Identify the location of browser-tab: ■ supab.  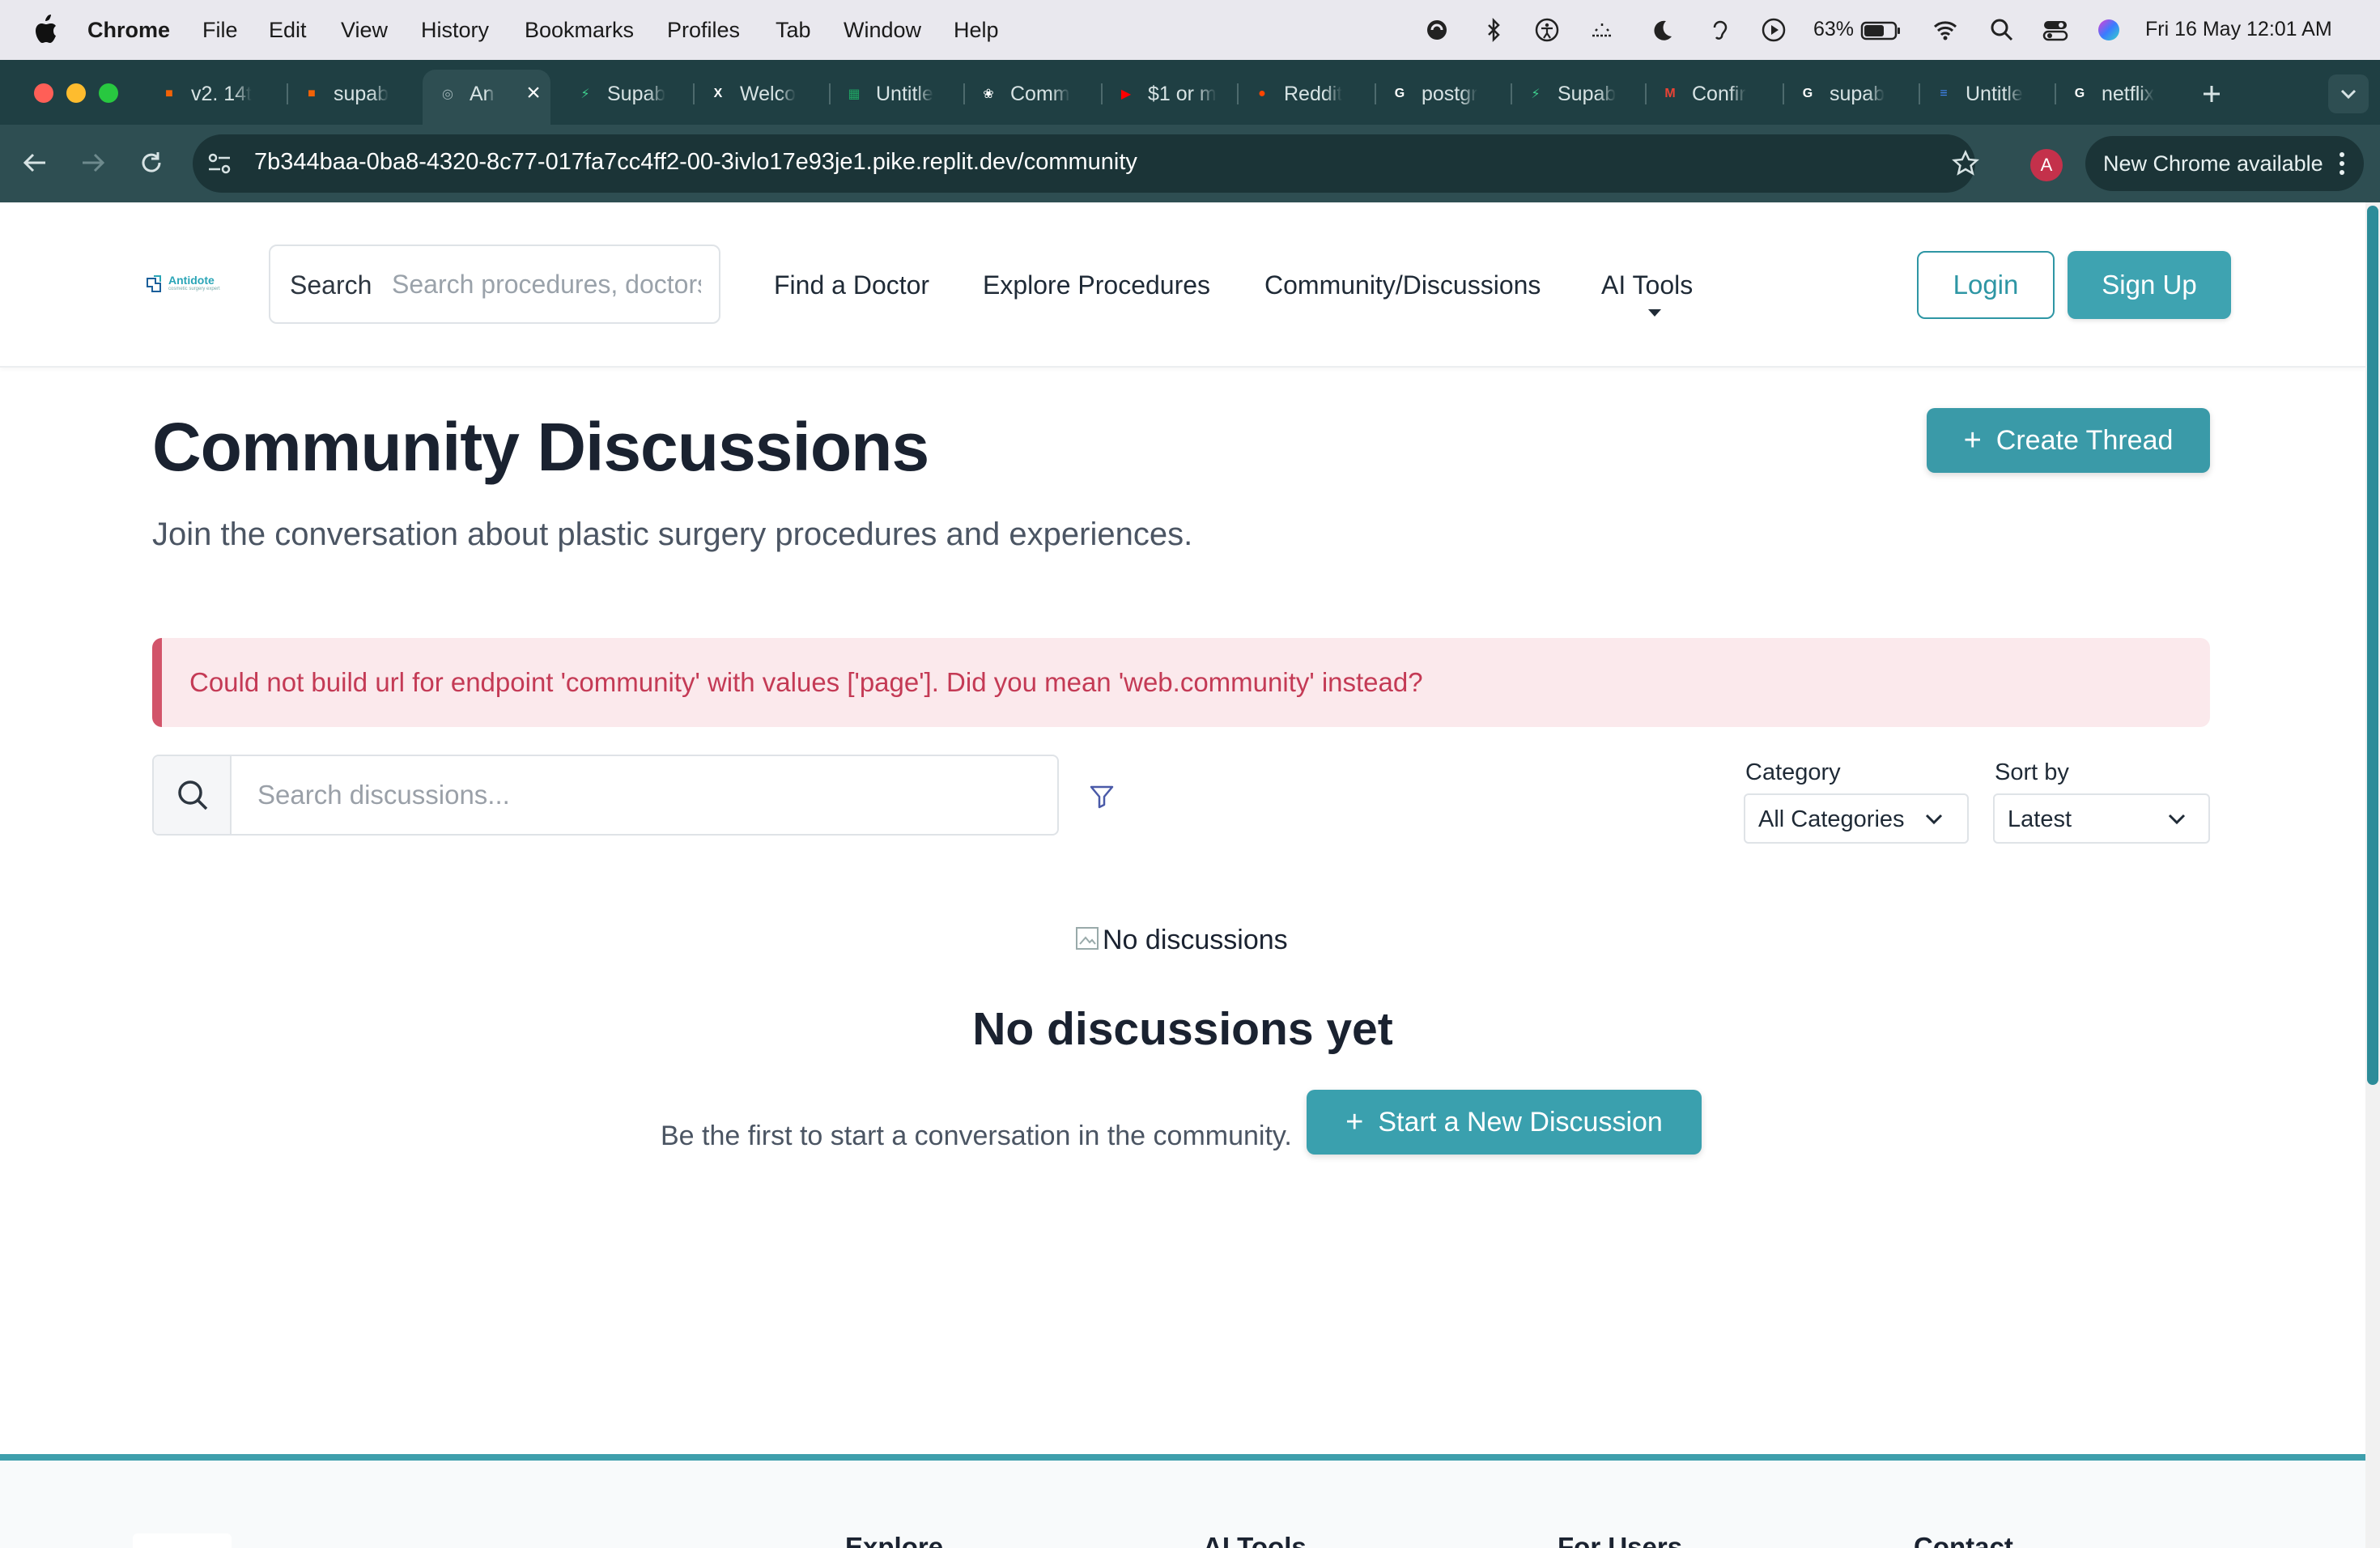
(353, 94).